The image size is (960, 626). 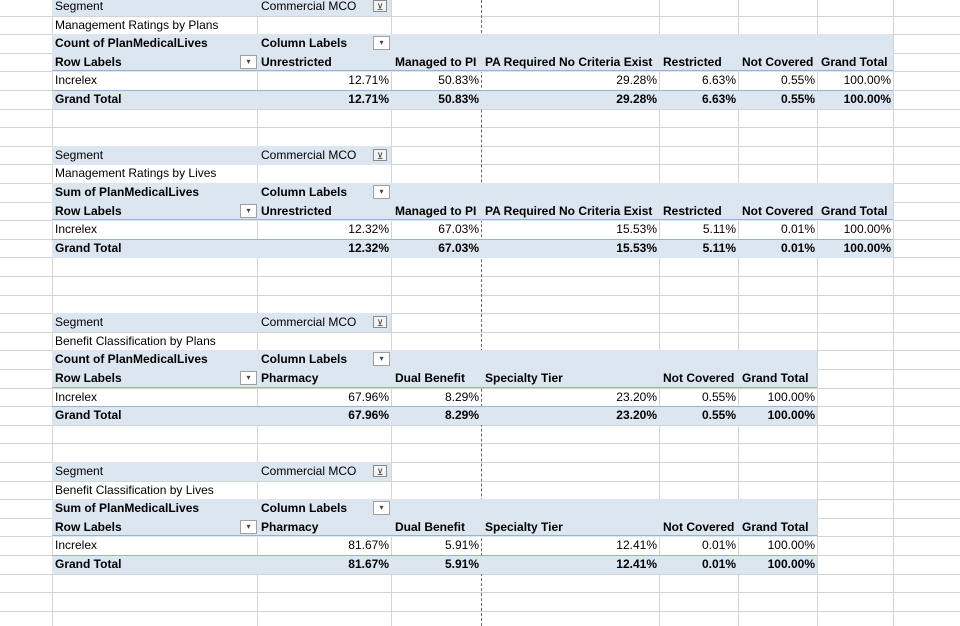 I want to click on data-cell: 50.83%, so click(x=419, y=80).